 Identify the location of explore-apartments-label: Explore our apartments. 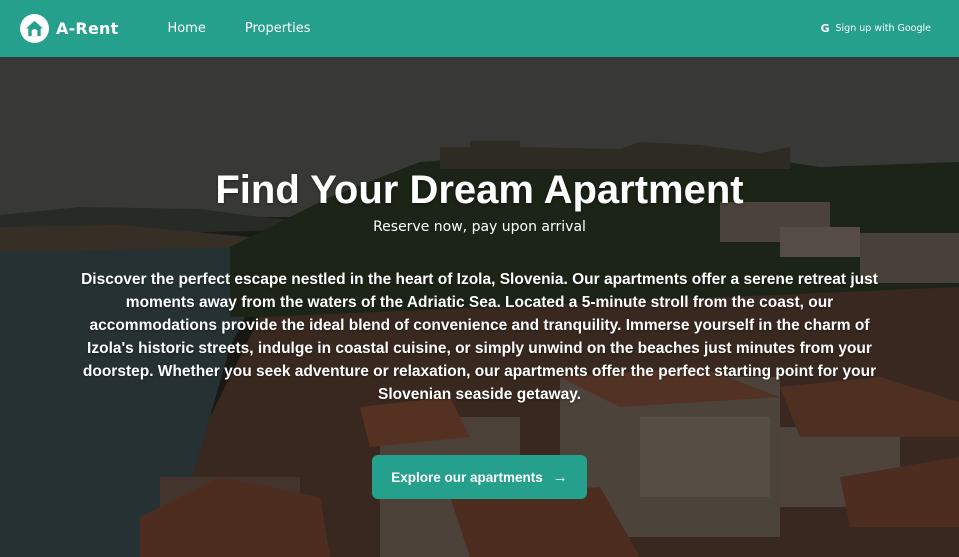
(467, 477).